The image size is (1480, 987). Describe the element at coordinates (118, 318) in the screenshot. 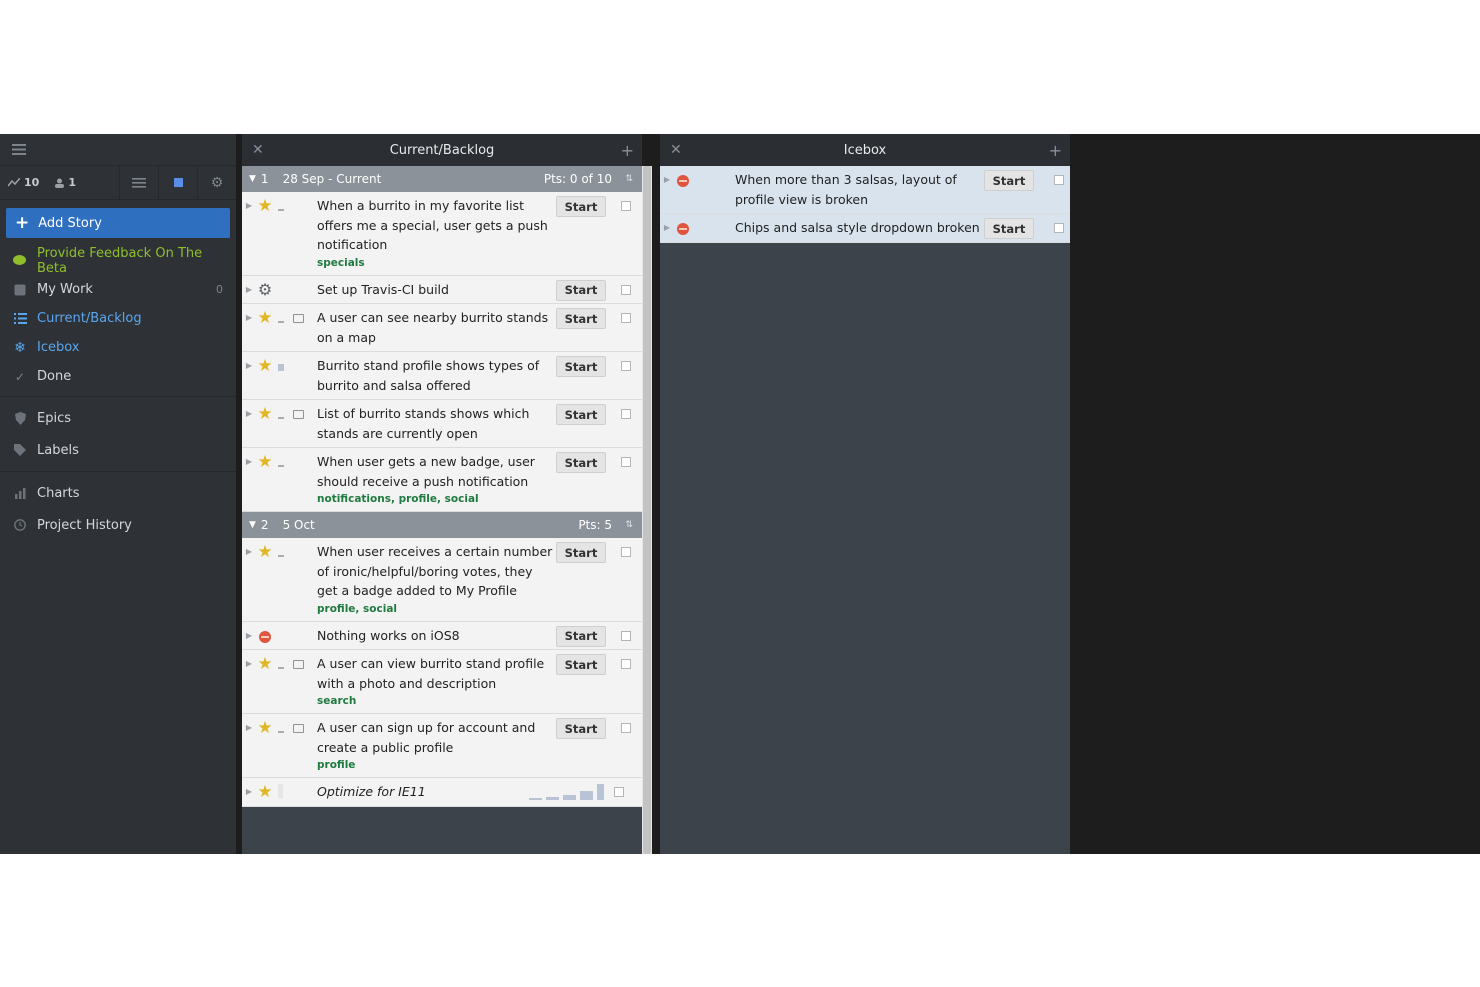

I see `sidebar-item-current-backlog: Current/Backlog` at that location.